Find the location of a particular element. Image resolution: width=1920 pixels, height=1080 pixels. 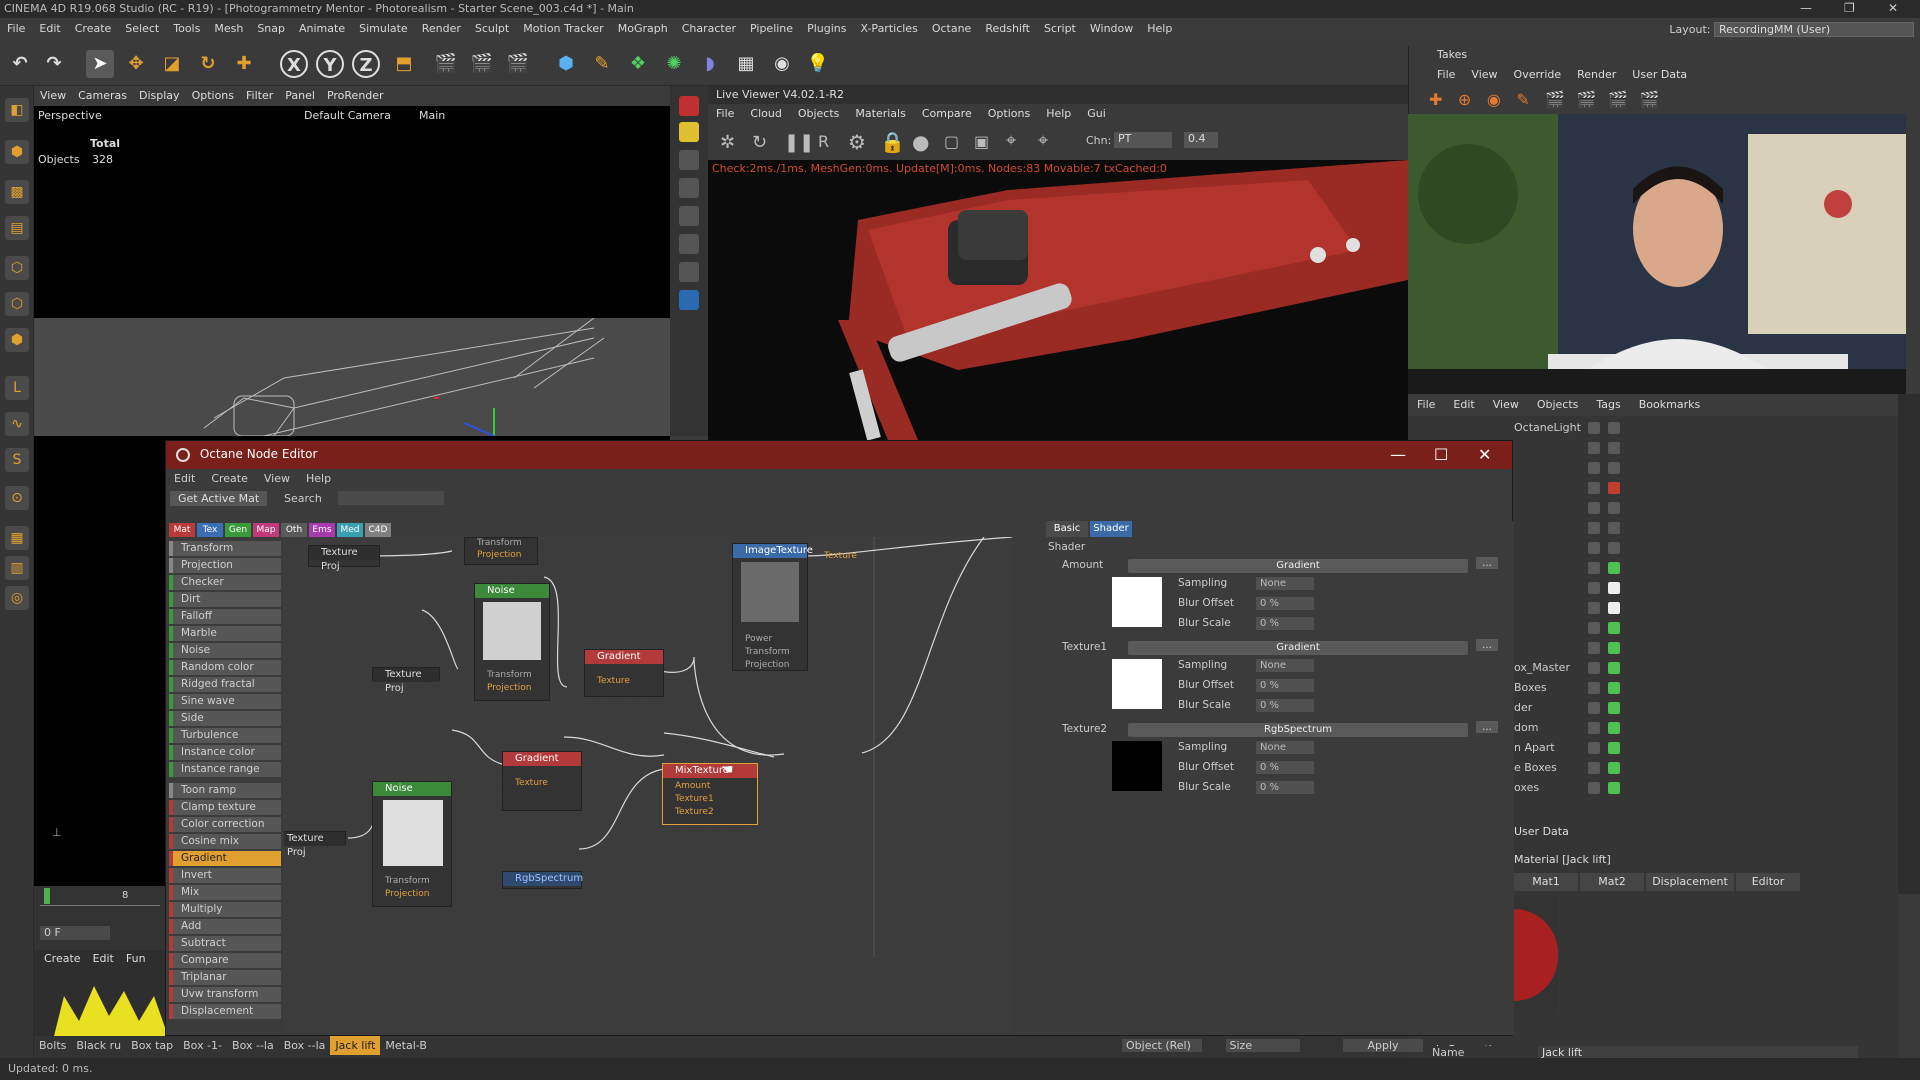

material-item: Box tap is located at coordinates (152, 1045).